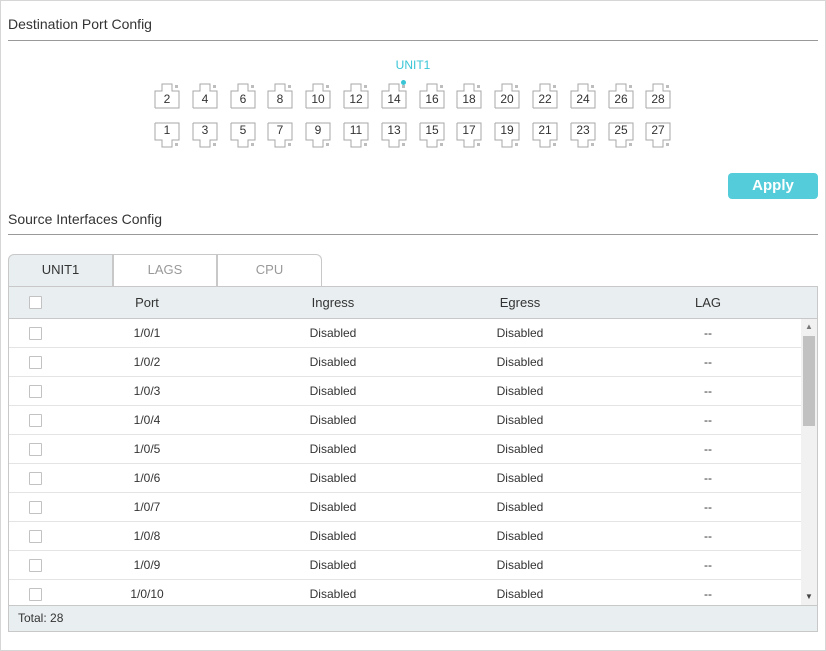 The height and width of the screenshot is (651, 826). What do you see at coordinates (356, 135) in the screenshot?
I see `port-11: 11` at bounding box center [356, 135].